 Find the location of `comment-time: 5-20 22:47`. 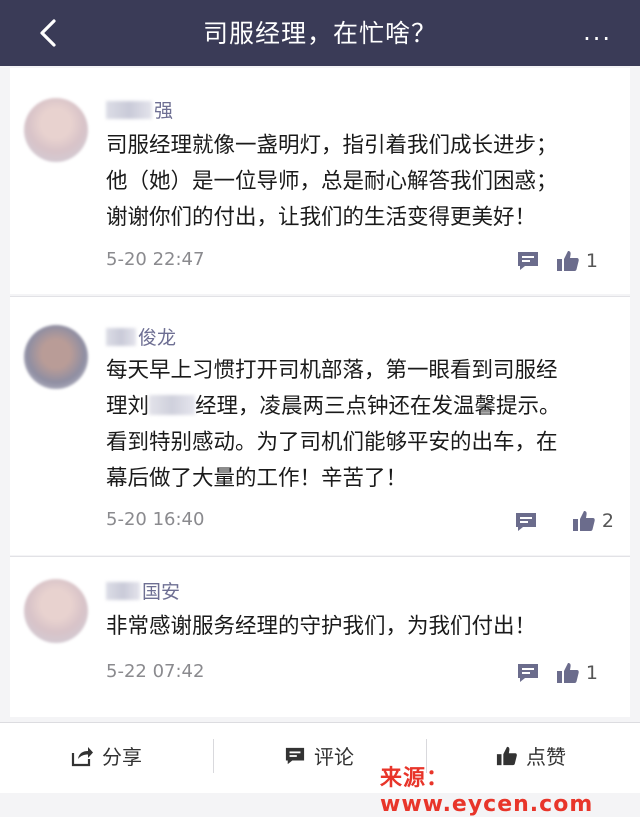

comment-time: 5-20 22:47 is located at coordinates (155, 259).